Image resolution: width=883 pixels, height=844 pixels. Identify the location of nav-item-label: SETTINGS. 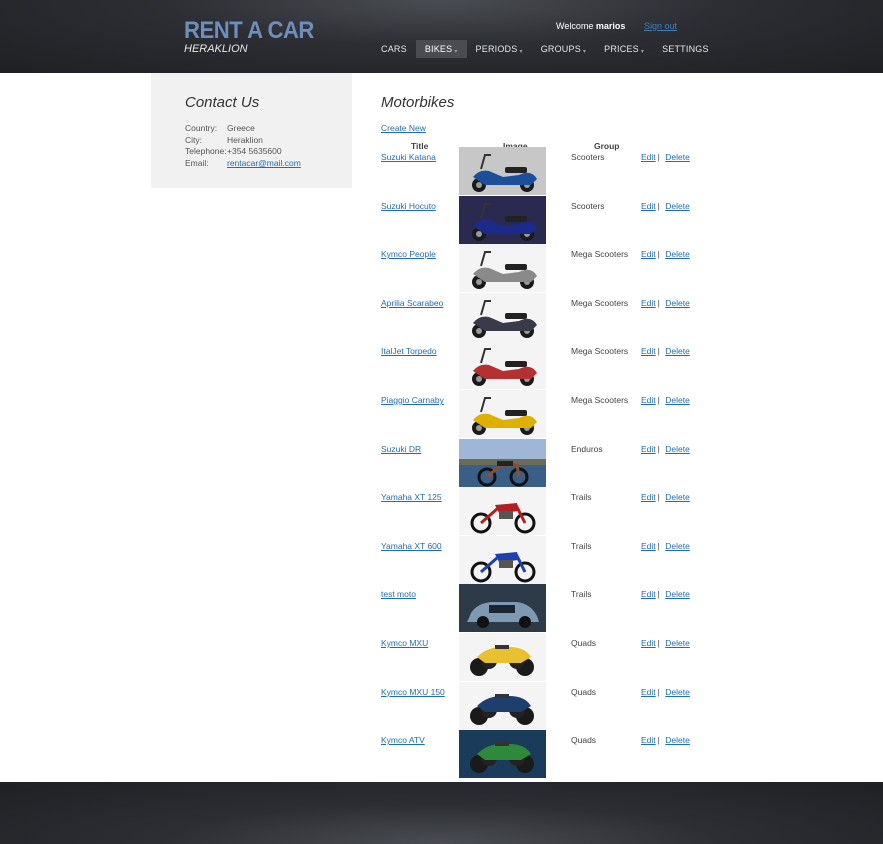
(685, 49).